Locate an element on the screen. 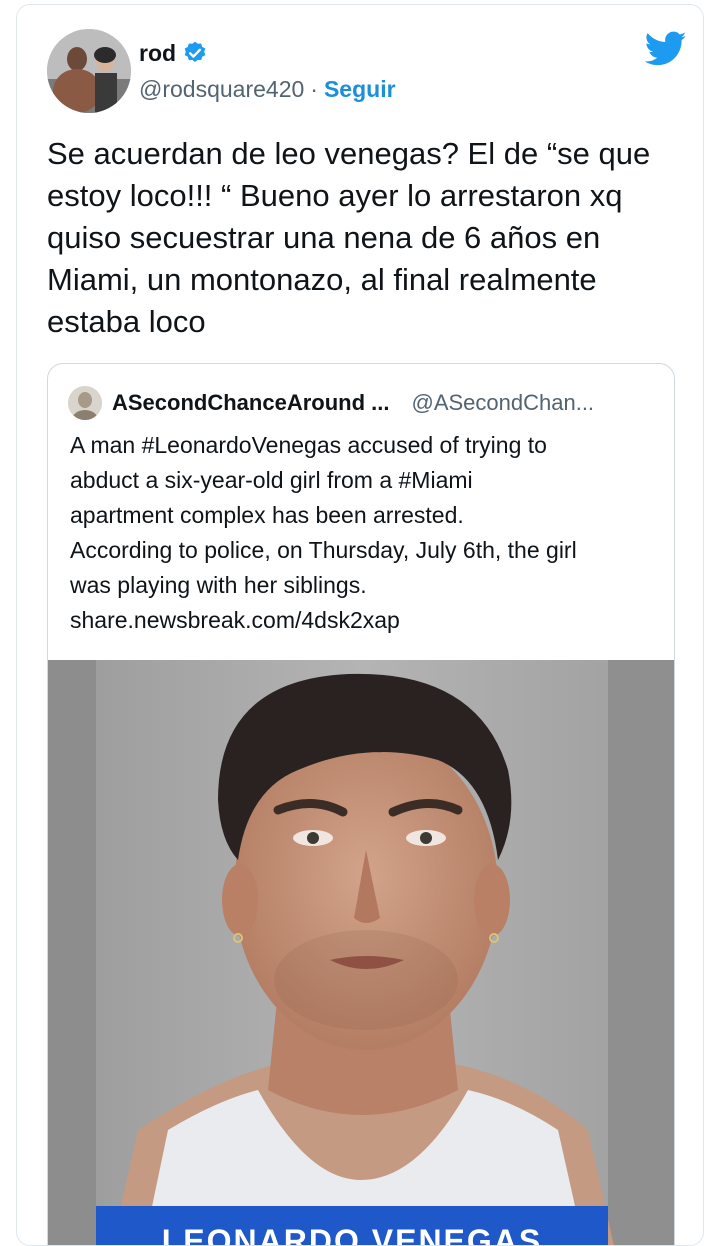 The width and height of the screenshot is (720, 1246). tweet-header: rod @rodsquare420 · Seguir is located at coordinates (367, 70).